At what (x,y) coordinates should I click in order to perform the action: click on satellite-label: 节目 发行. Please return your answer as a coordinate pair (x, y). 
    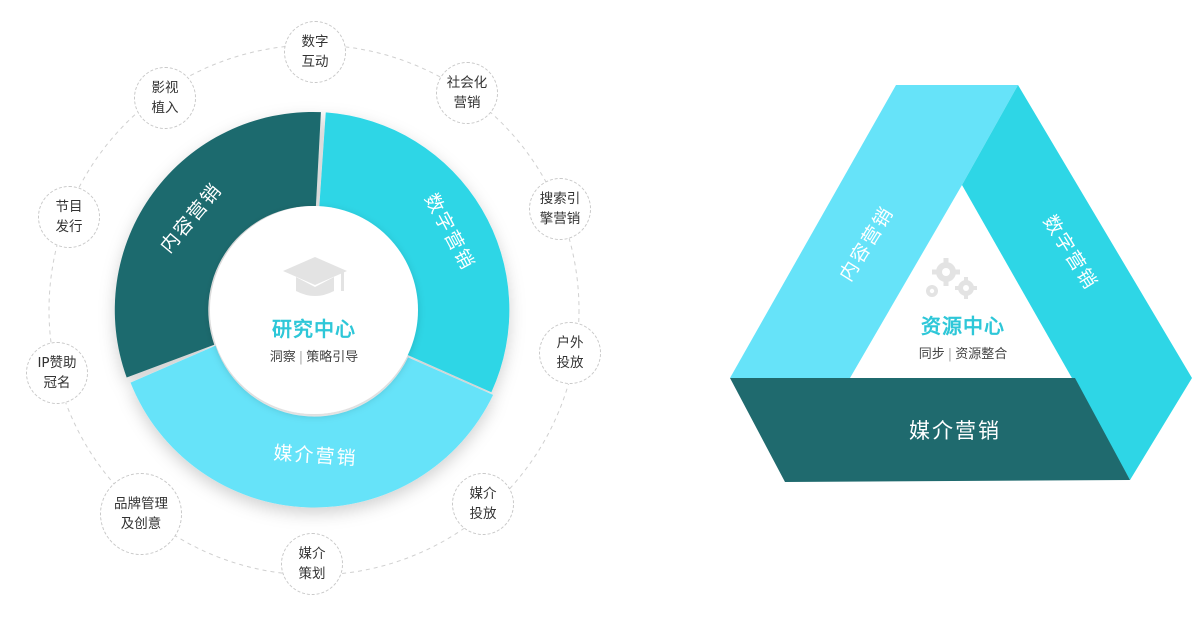
    Looking at the image, I should click on (69, 217).